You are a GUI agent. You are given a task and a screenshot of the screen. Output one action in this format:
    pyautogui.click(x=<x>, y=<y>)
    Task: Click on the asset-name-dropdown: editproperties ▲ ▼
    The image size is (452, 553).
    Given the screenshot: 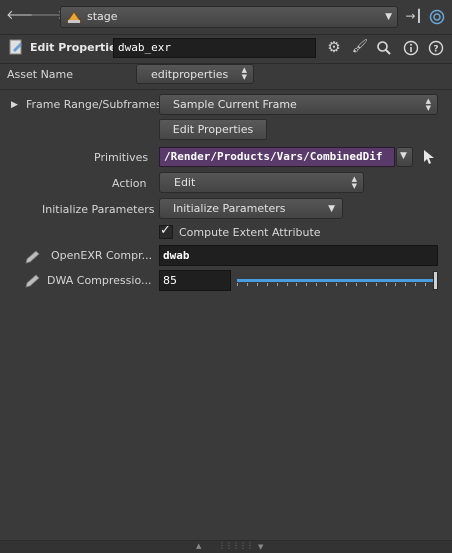 What is the action you would take?
    pyautogui.click(x=195, y=74)
    